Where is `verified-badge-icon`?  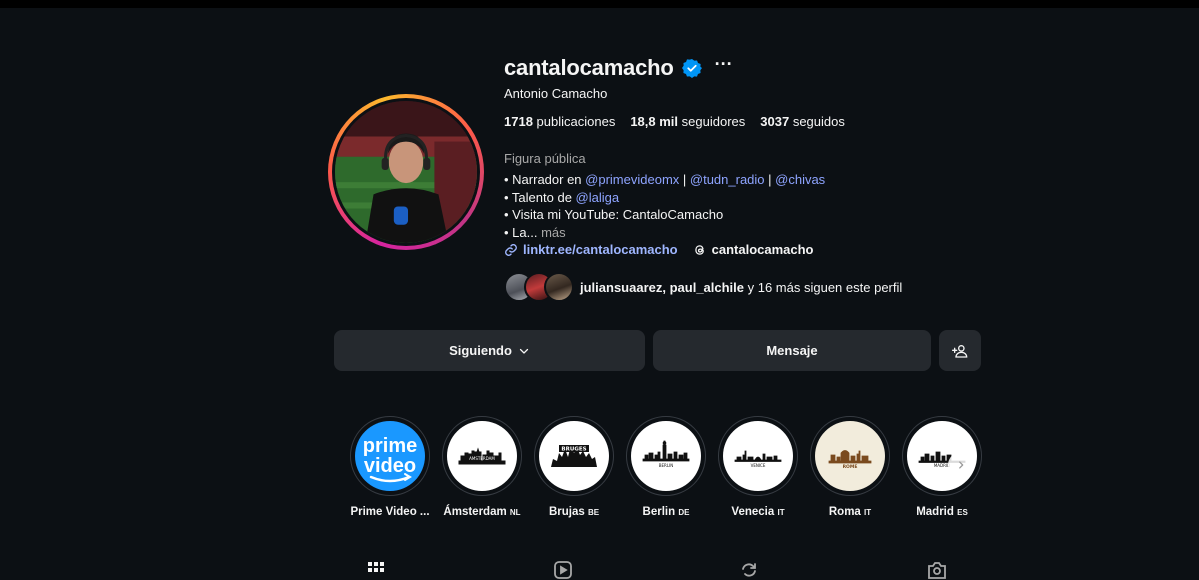
verified-badge-icon is located at coordinates (691, 68).